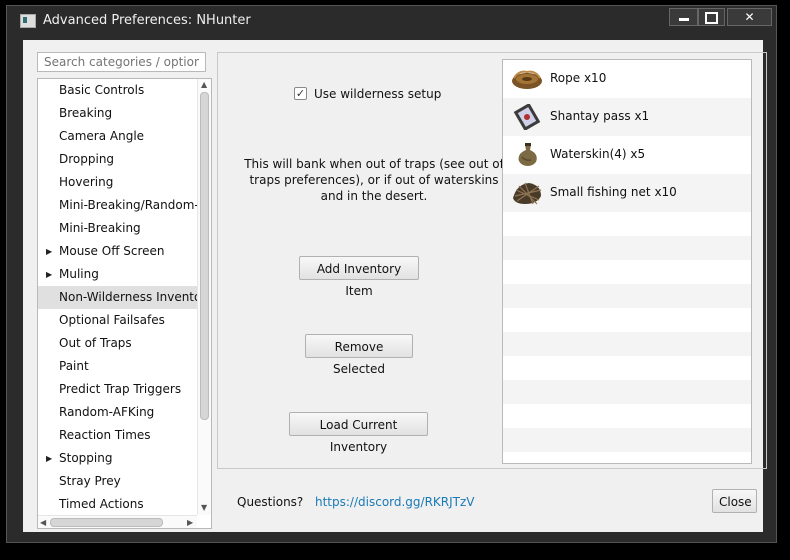  What do you see at coordinates (118, 113) in the screenshot?
I see `tree-item: Breaking` at bounding box center [118, 113].